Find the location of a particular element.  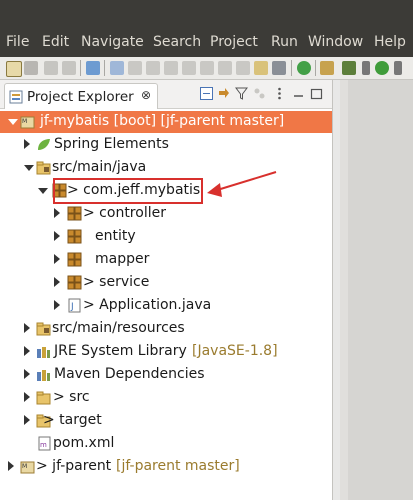

menu-project: Project is located at coordinates (234, 42).